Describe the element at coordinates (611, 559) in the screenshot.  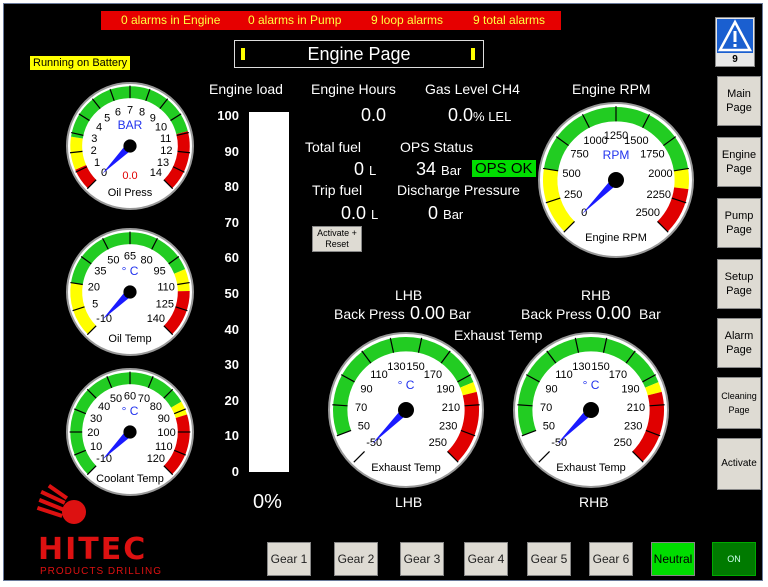
I see `gear-6-button: Gear 6` at that location.